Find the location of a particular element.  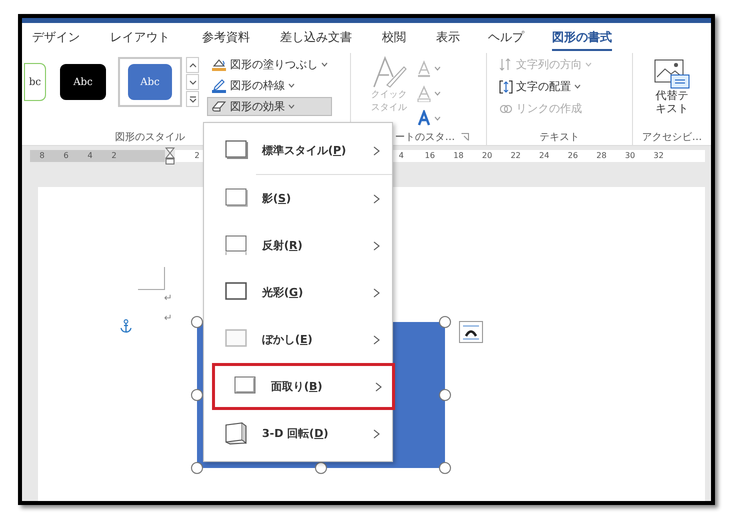

menu-button: 図形の効果 is located at coordinates (269, 106).